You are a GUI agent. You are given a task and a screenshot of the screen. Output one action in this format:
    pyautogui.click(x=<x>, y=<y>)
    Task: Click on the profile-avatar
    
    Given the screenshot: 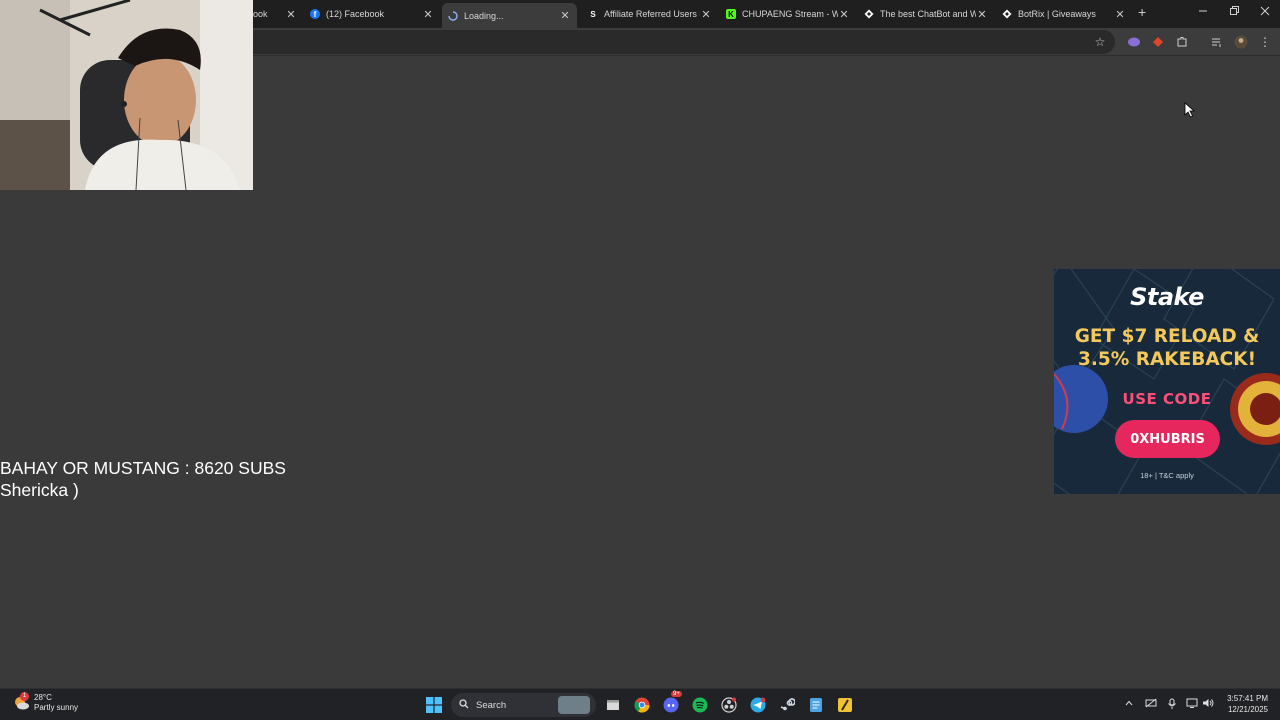 What is the action you would take?
    pyautogui.click(x=1241, y=42)
    